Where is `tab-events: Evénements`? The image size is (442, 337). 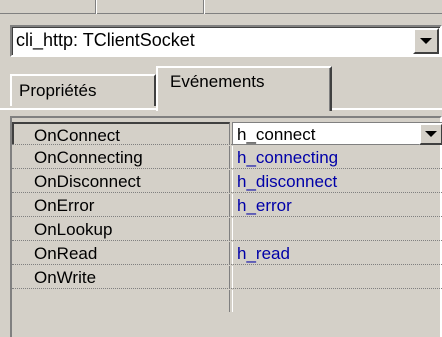 tab-events: Evénements is located at coordinates (244, 88).